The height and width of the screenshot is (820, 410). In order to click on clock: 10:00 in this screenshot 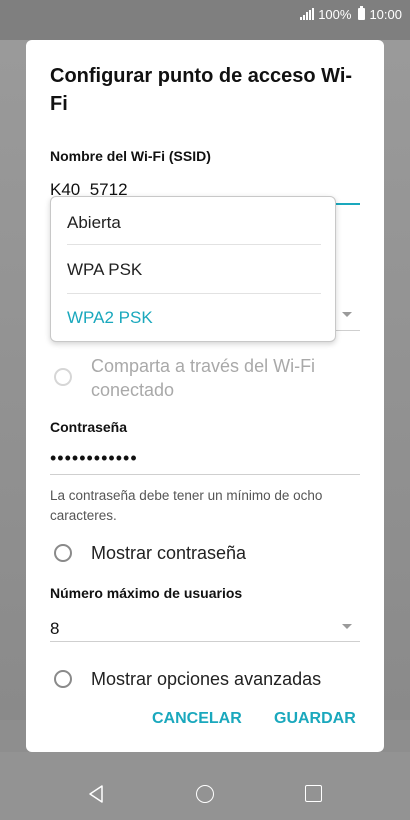, I will do `click(385, 14)`.